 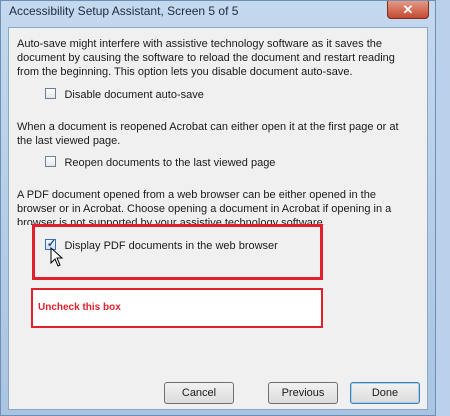 I want to click on reopen-last-page-label: Reopen documents to the last viewed page, so click(x=169, y=163).